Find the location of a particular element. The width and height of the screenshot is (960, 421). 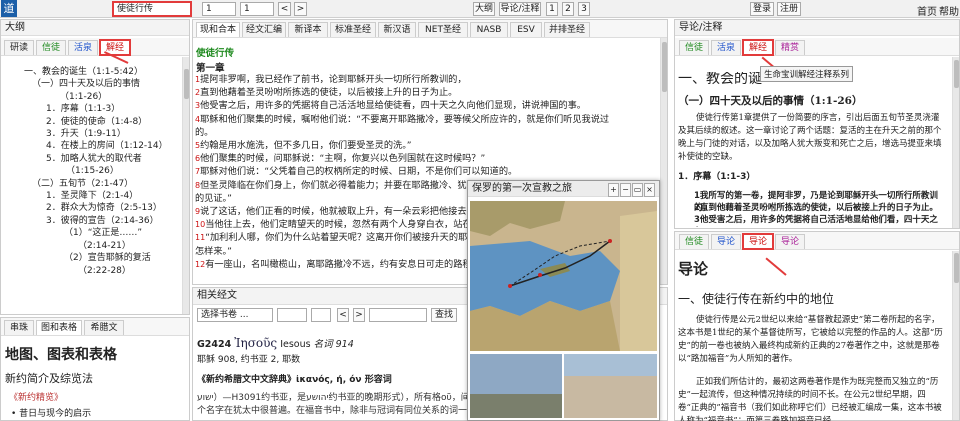

guide-button: 导论/注释 is located at coordinates (520, 9).